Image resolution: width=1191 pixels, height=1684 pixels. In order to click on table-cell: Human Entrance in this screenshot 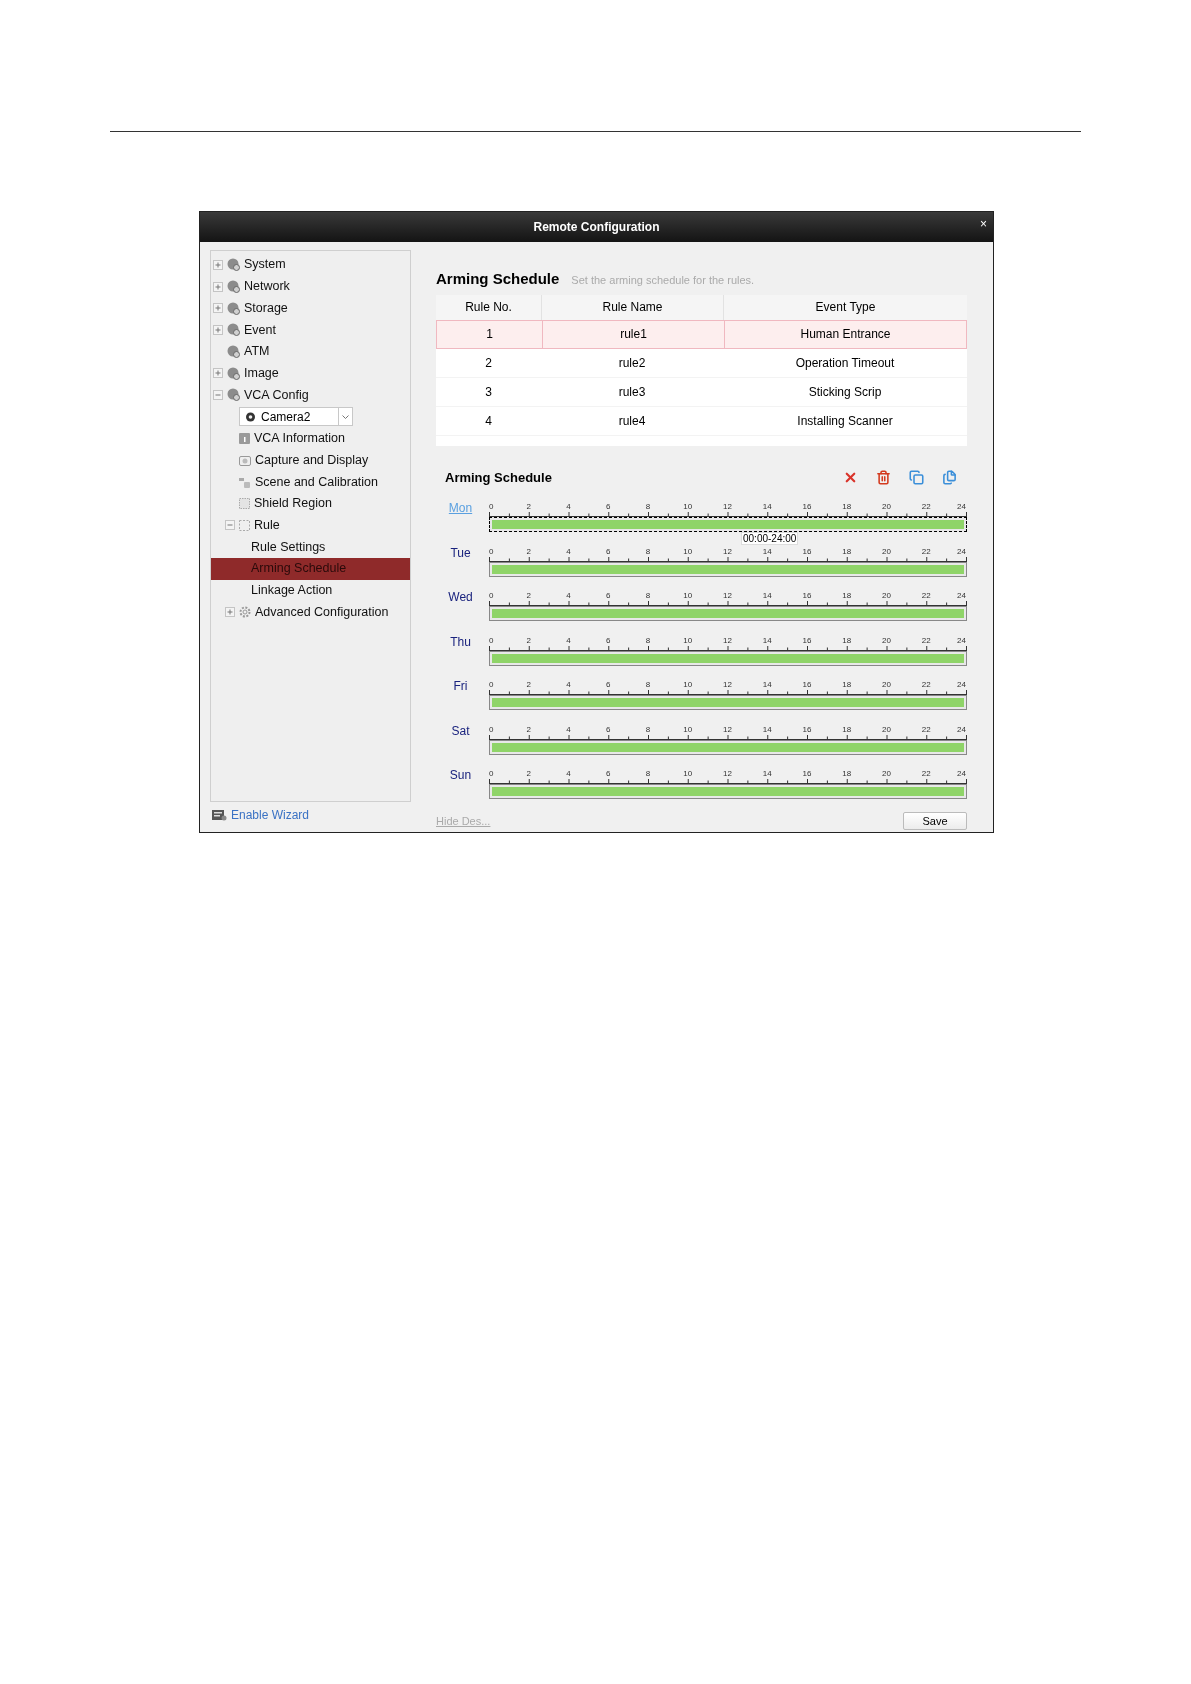, I will do `click(845, 334)`.